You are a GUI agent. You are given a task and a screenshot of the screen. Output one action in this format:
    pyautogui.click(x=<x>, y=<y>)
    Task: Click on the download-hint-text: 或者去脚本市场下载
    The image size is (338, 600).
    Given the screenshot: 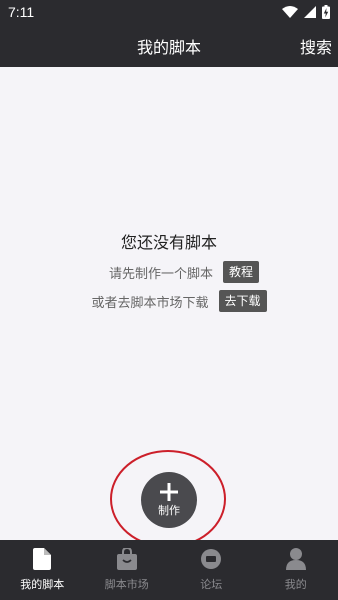 What is the action you would take?
    pyautogui.click(x=150, y=303)
    